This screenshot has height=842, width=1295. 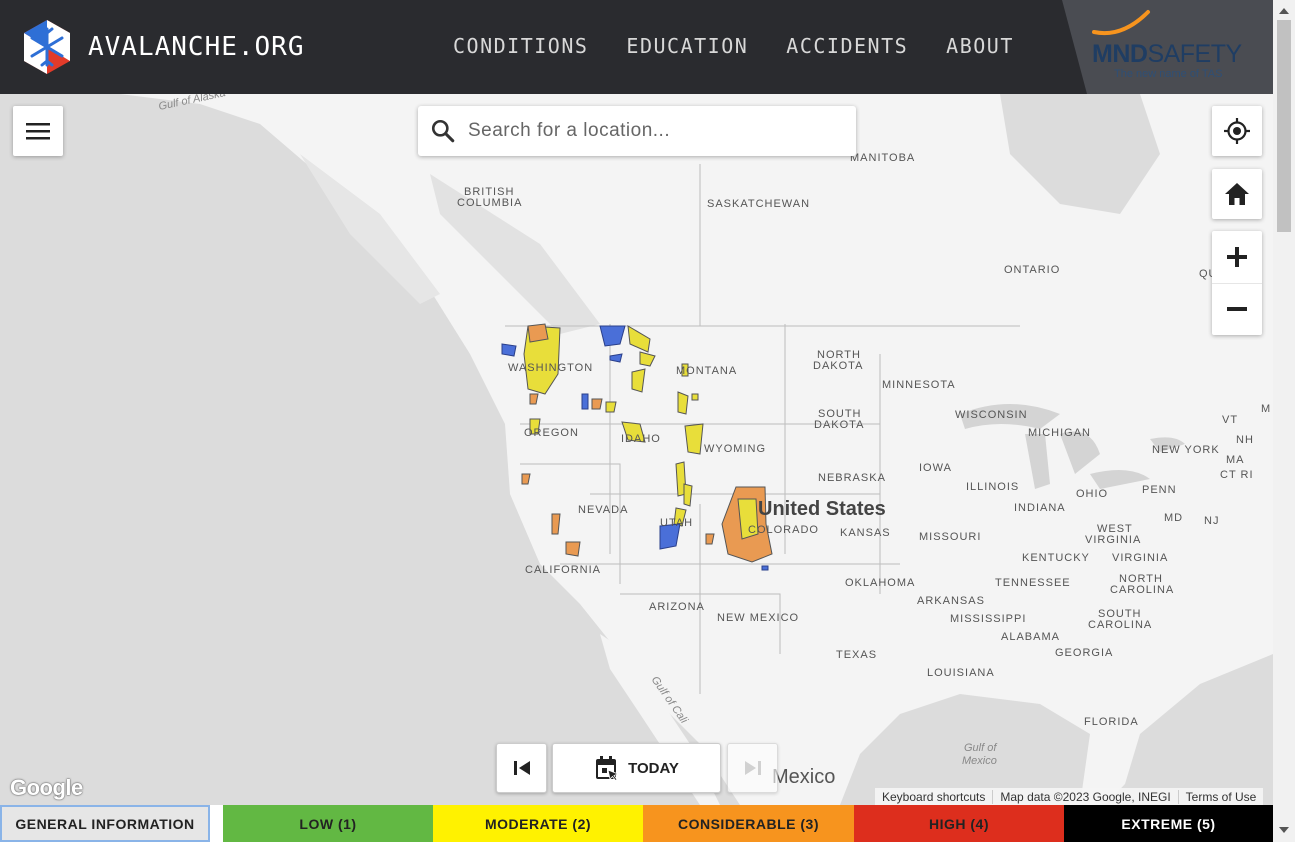 What do you see at coordinates (883, 158) in the screenshot?
I see `map-label-manitoba: MANITOBA` at bounding box center [883, 158].